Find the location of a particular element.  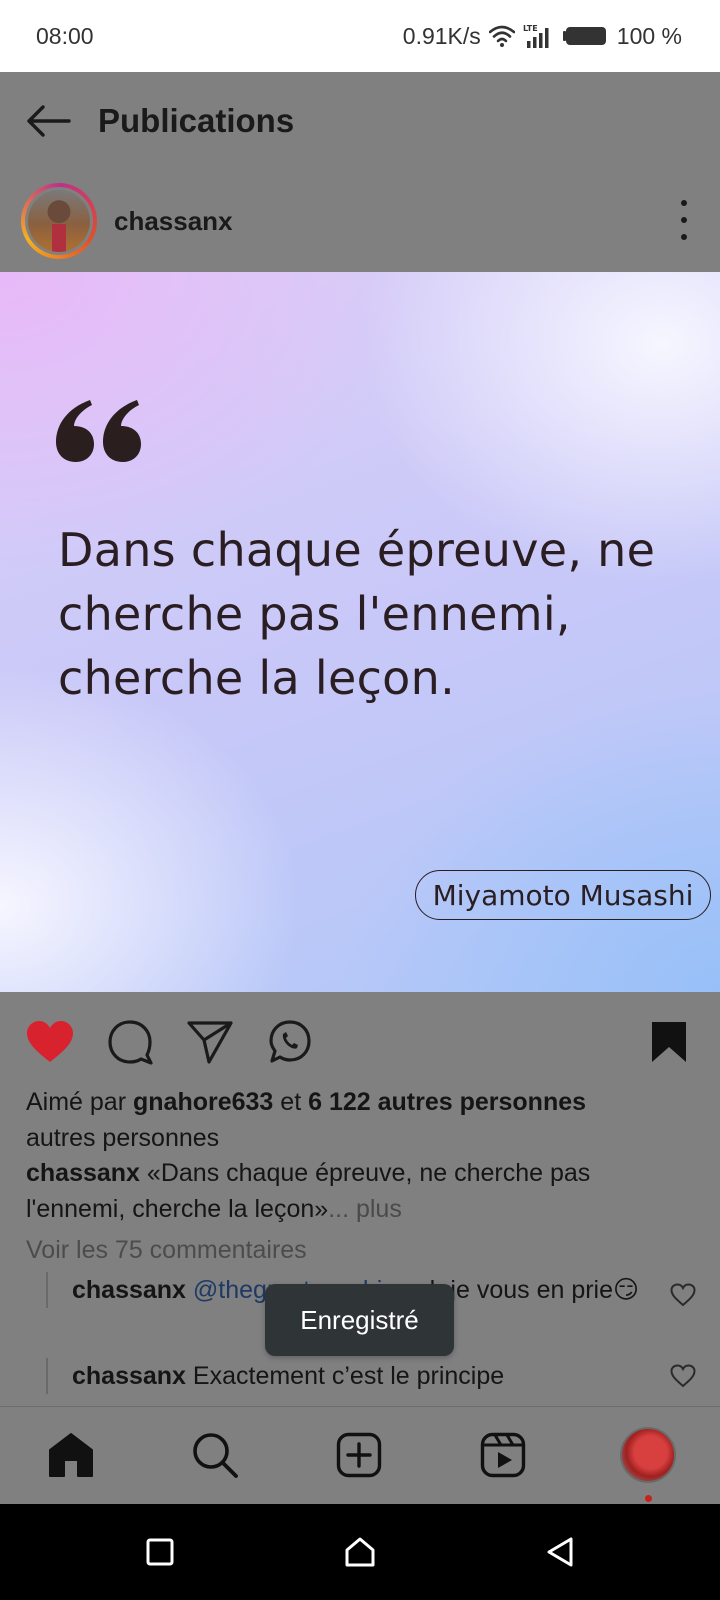

network-speed: 0.91K/s is located at coordinates (441, 35).